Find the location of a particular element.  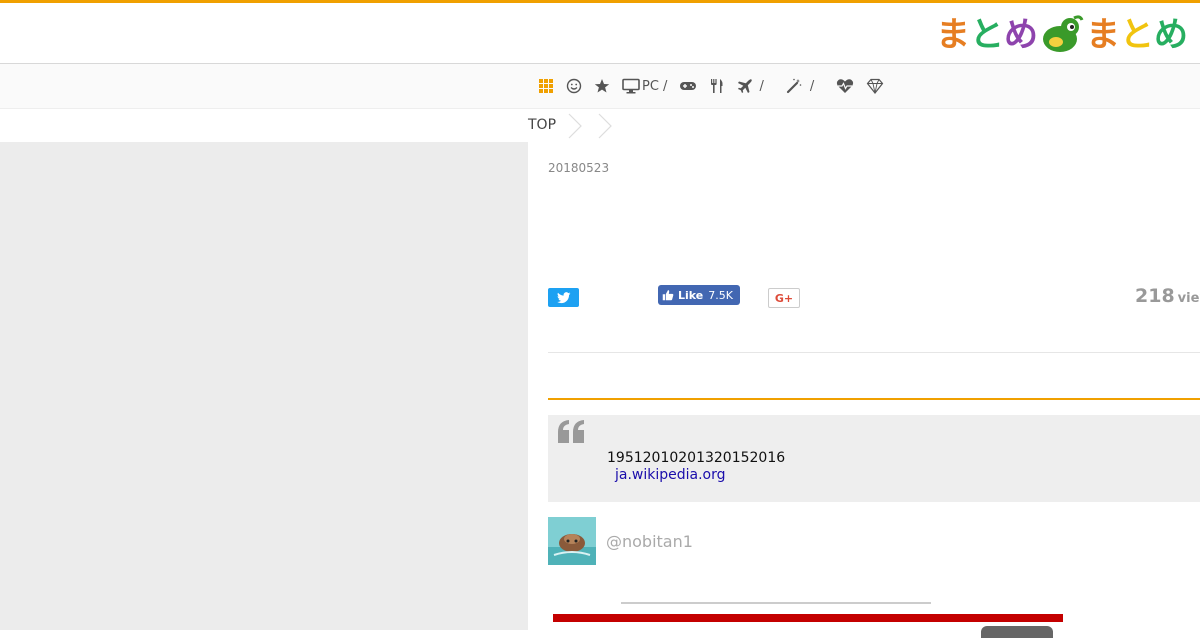

star-icon is located at coordinates (602, 86).